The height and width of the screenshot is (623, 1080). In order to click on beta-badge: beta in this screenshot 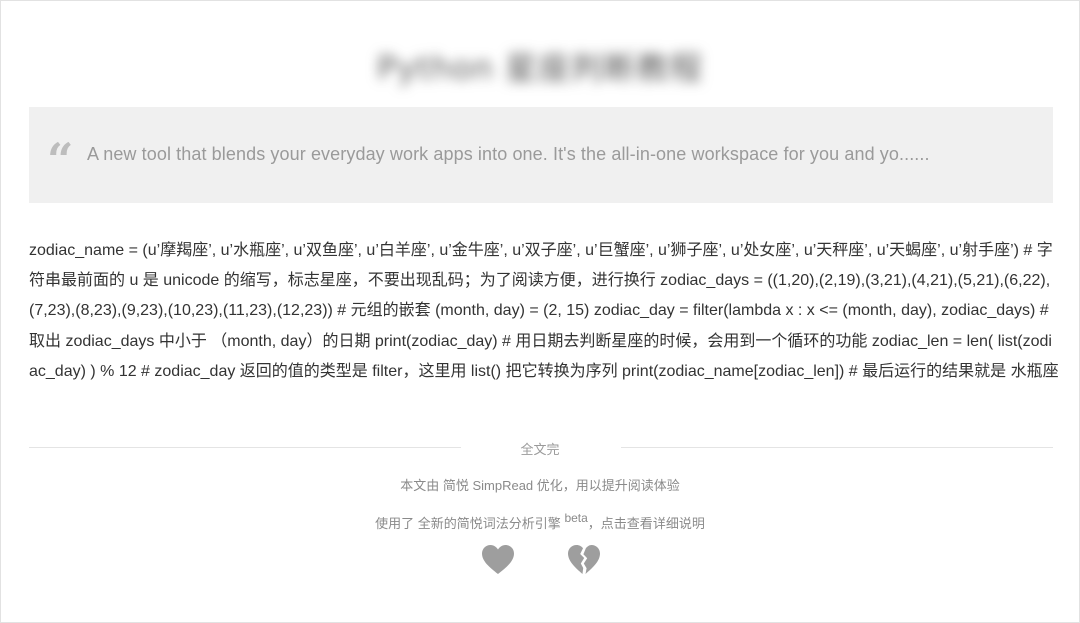, I will do `click(576, 518)`.